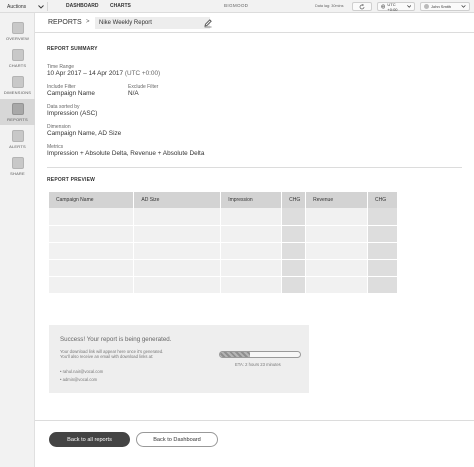 The height and width of the screenshot is (467, 474). What do you see at coordinates (17, 146) in the screenshot?
I see `sidebar-item-label: ALERTS` at bounding box center [17, 146].